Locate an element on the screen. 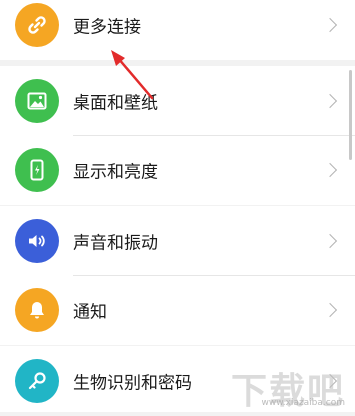  settings-item-label: 声音和振动 is located at coordinates (115, 243).